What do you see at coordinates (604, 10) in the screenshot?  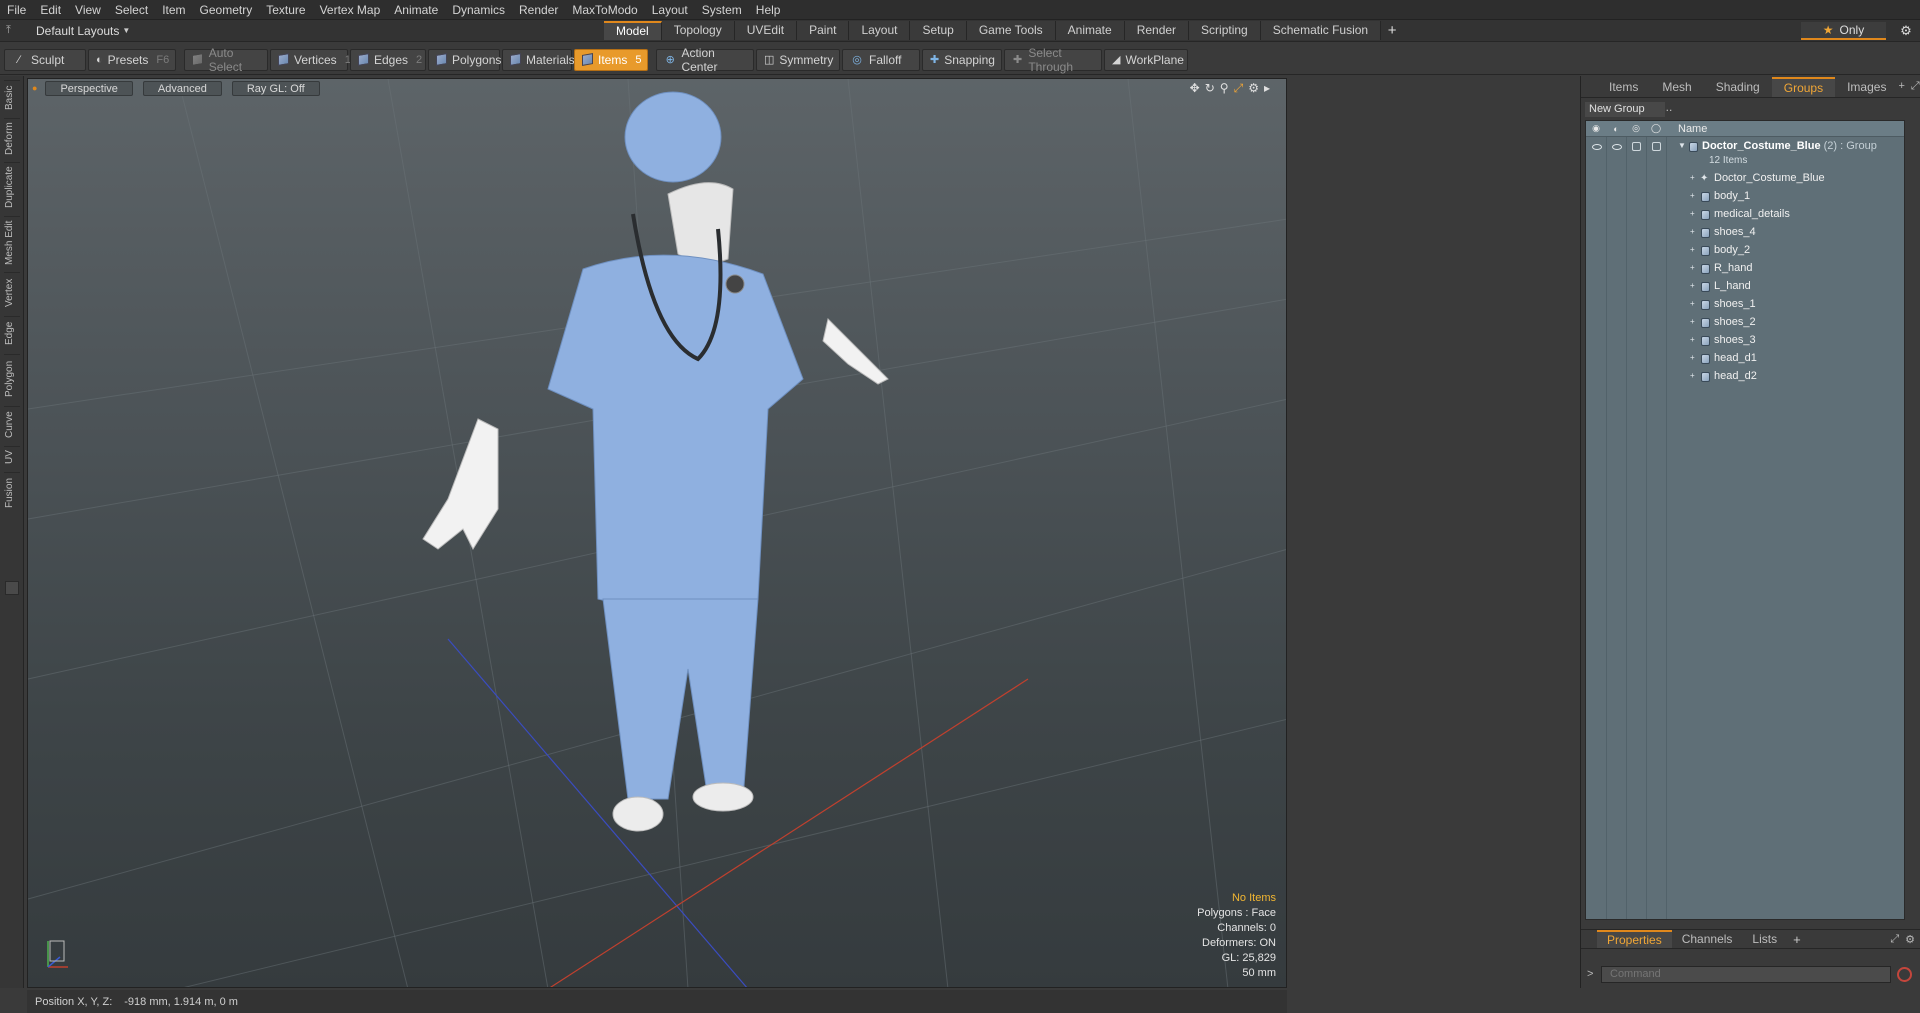 I see `menu-maxtomodo: MaxToModo` at bounding box center [604, 10].